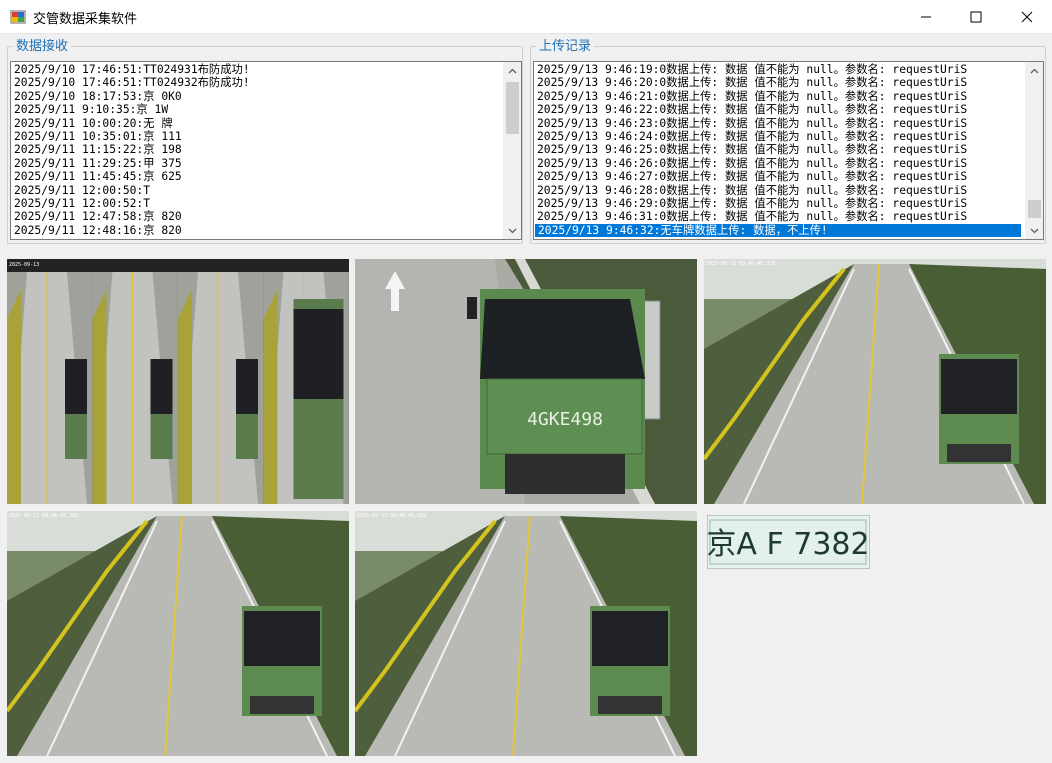  What do you see at coordinates (266, 163) in the screenshot?
I see `list-item: 2025/9/11 11:29:25:甲 375` at bounding box center [266, 163].